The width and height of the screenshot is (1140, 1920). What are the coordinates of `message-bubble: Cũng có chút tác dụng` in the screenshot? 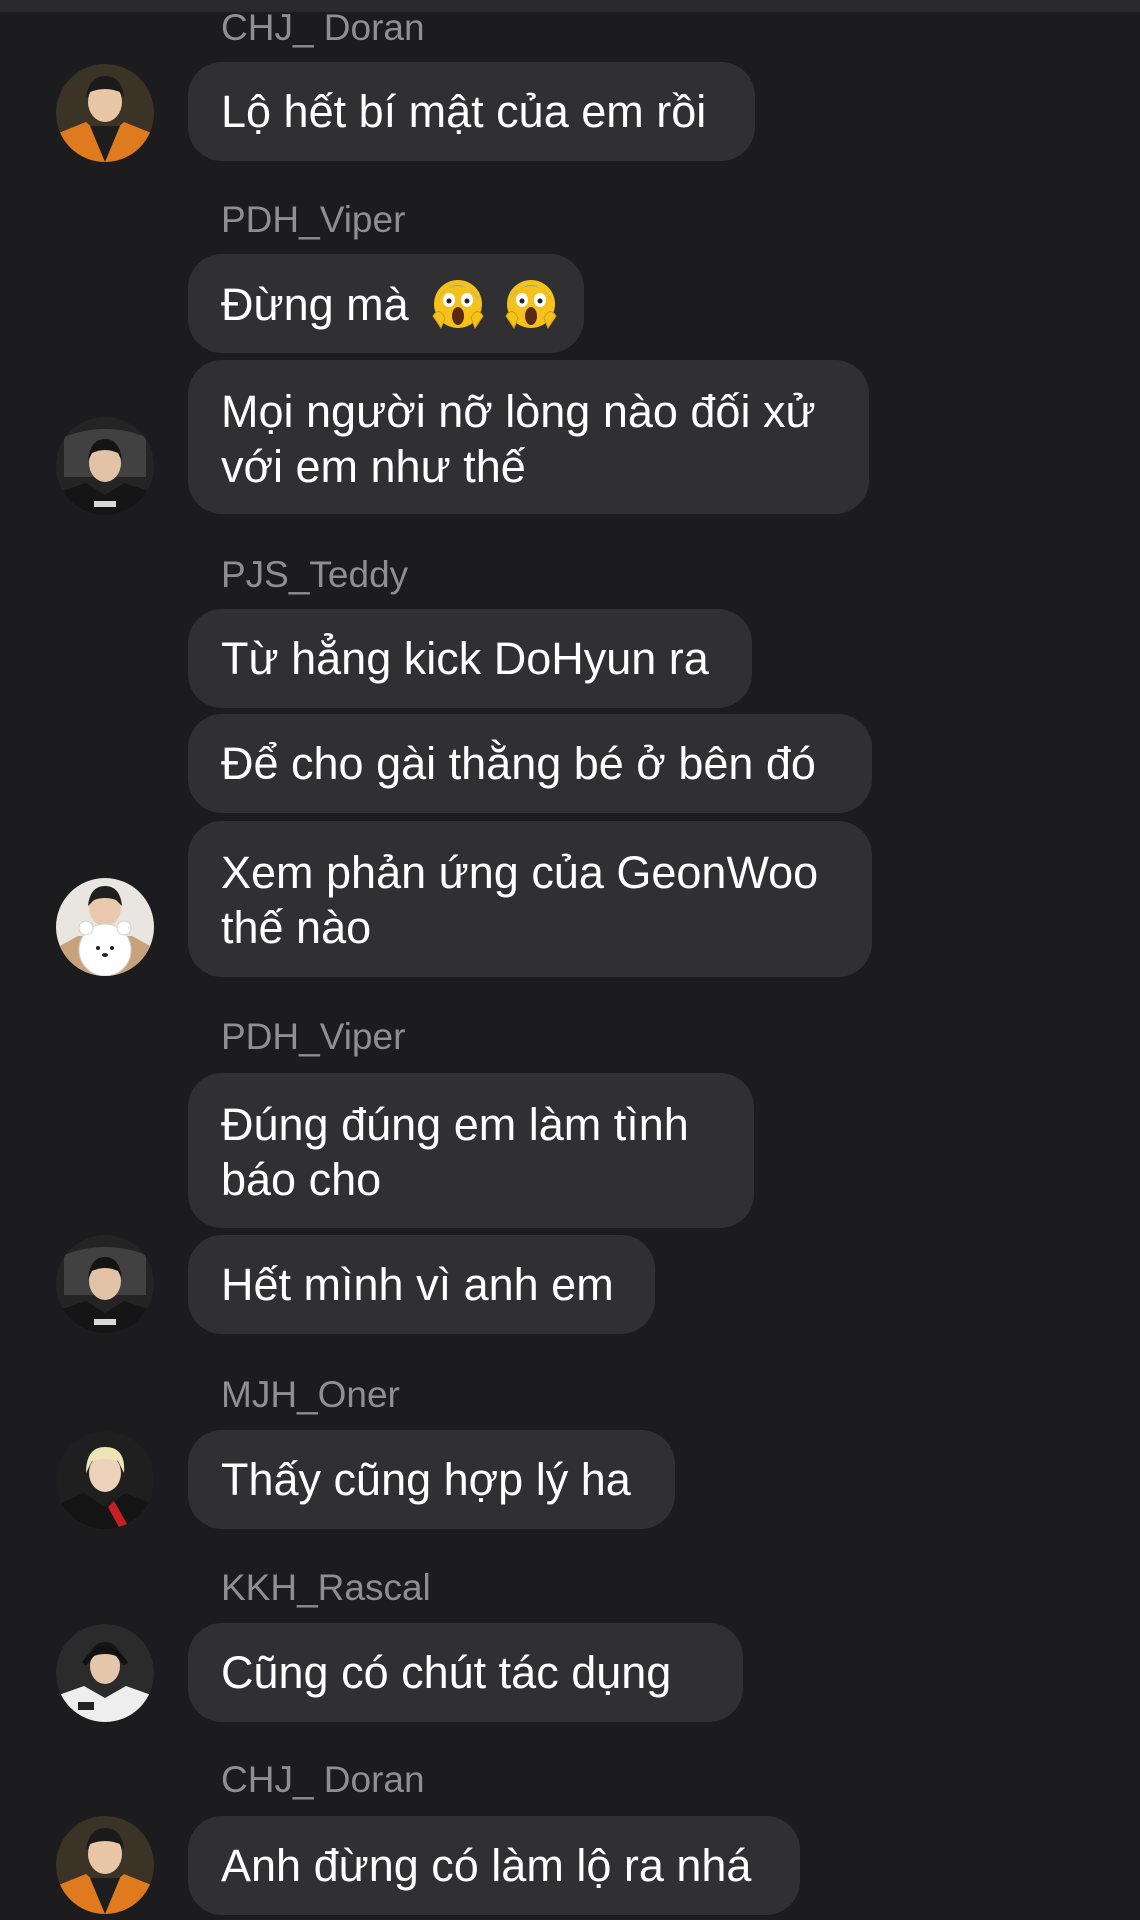 It's located at (465, 1672).